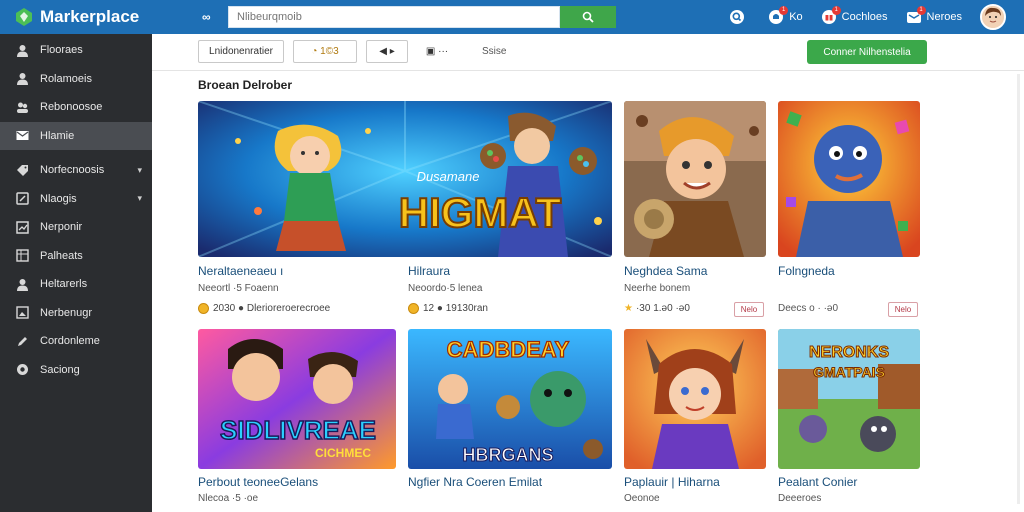 The width and height of the screenshot is (1024, 512). I want to click on card-title: Neraltaeneaeu ı, so click(240, 271).